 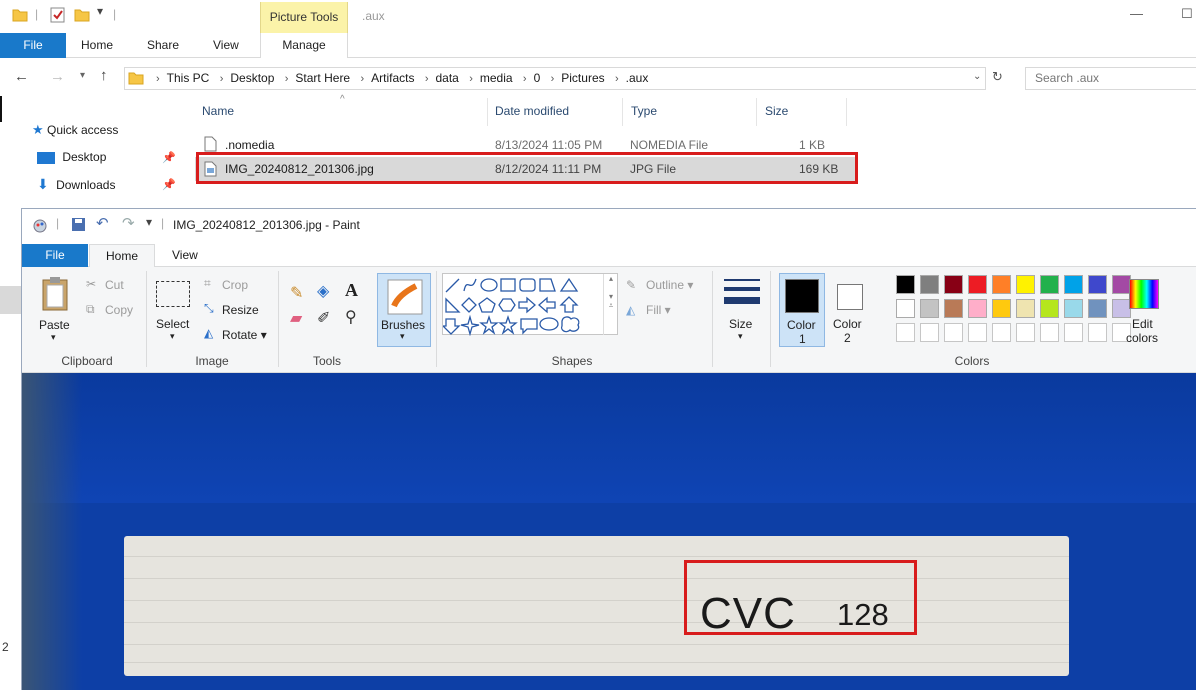 I want to click on nav-downloads: ⬇ Downloads, so click(x=76, y=184).